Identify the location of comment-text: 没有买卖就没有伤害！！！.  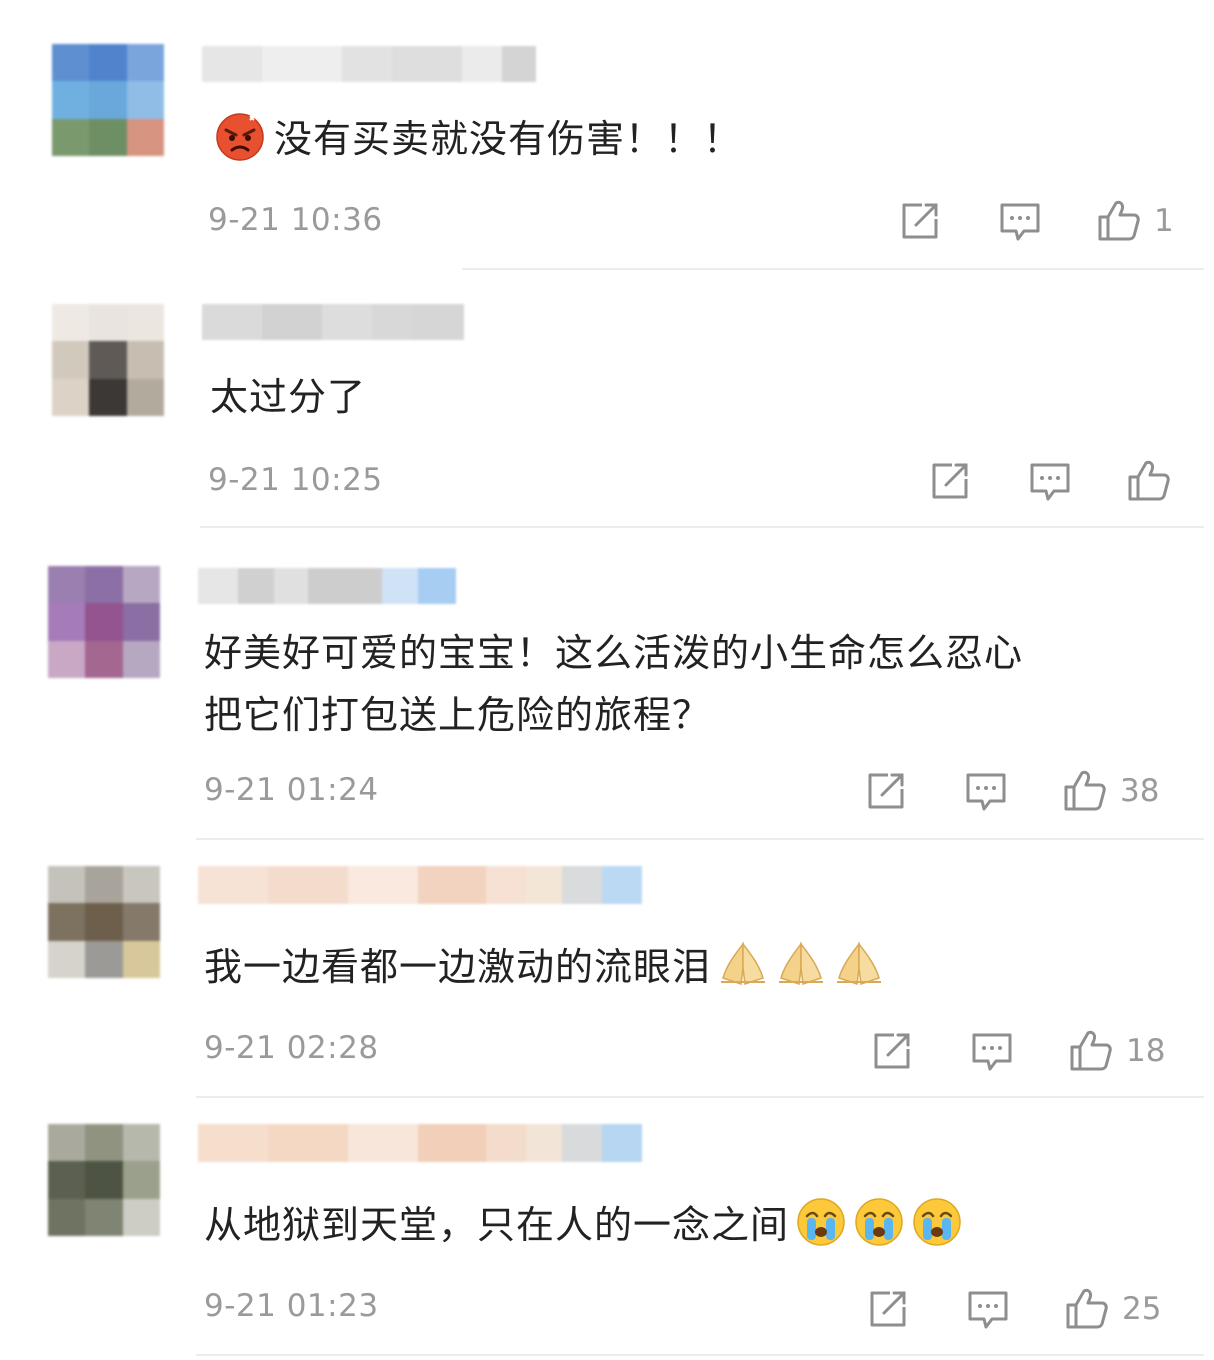
(478, 139).